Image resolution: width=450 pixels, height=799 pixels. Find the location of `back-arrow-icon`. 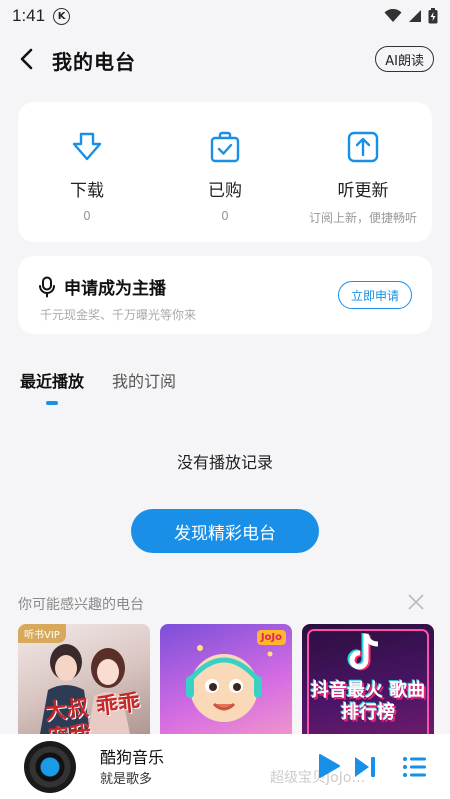

back-arrow-icon is located at coordinates (26, 59).